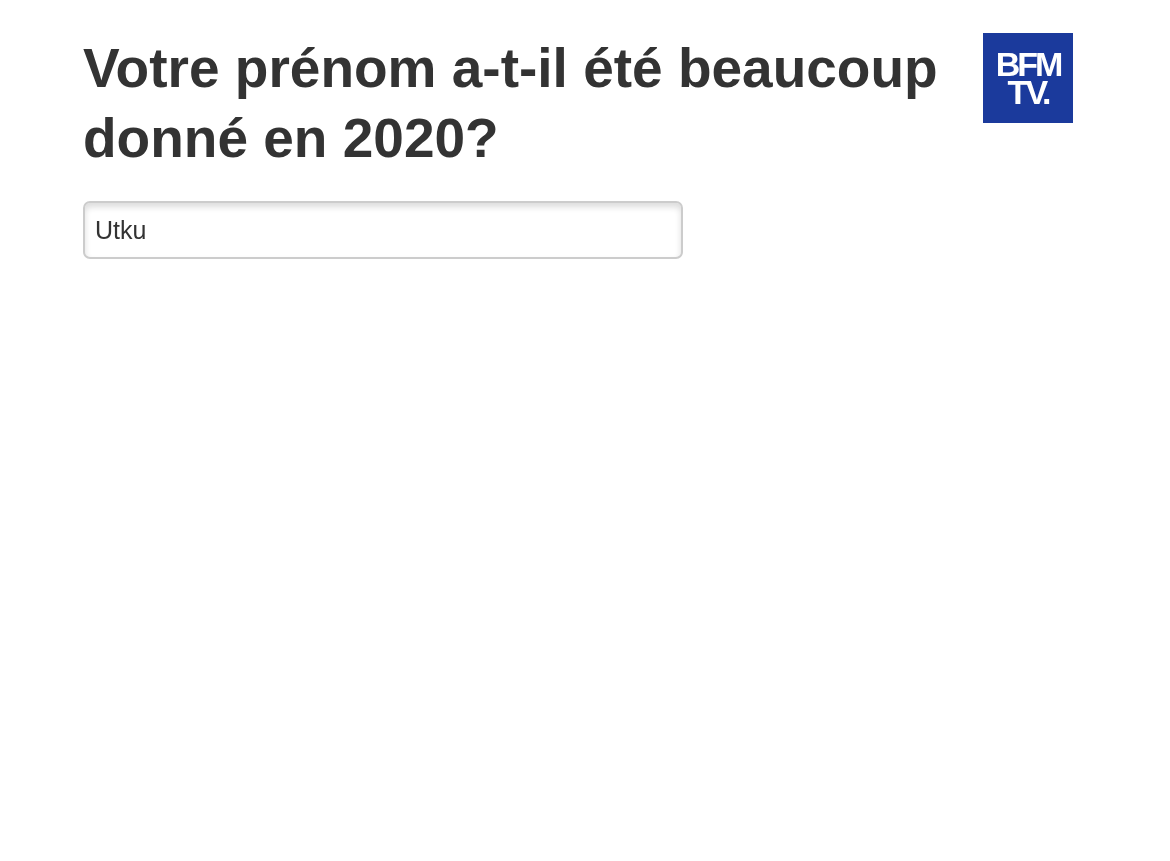 The image size is (1170, 861). What do you see at coordinates (383, 230) in the screenshot?
I see `name-input: Utku` at bounding box center [383, 230].